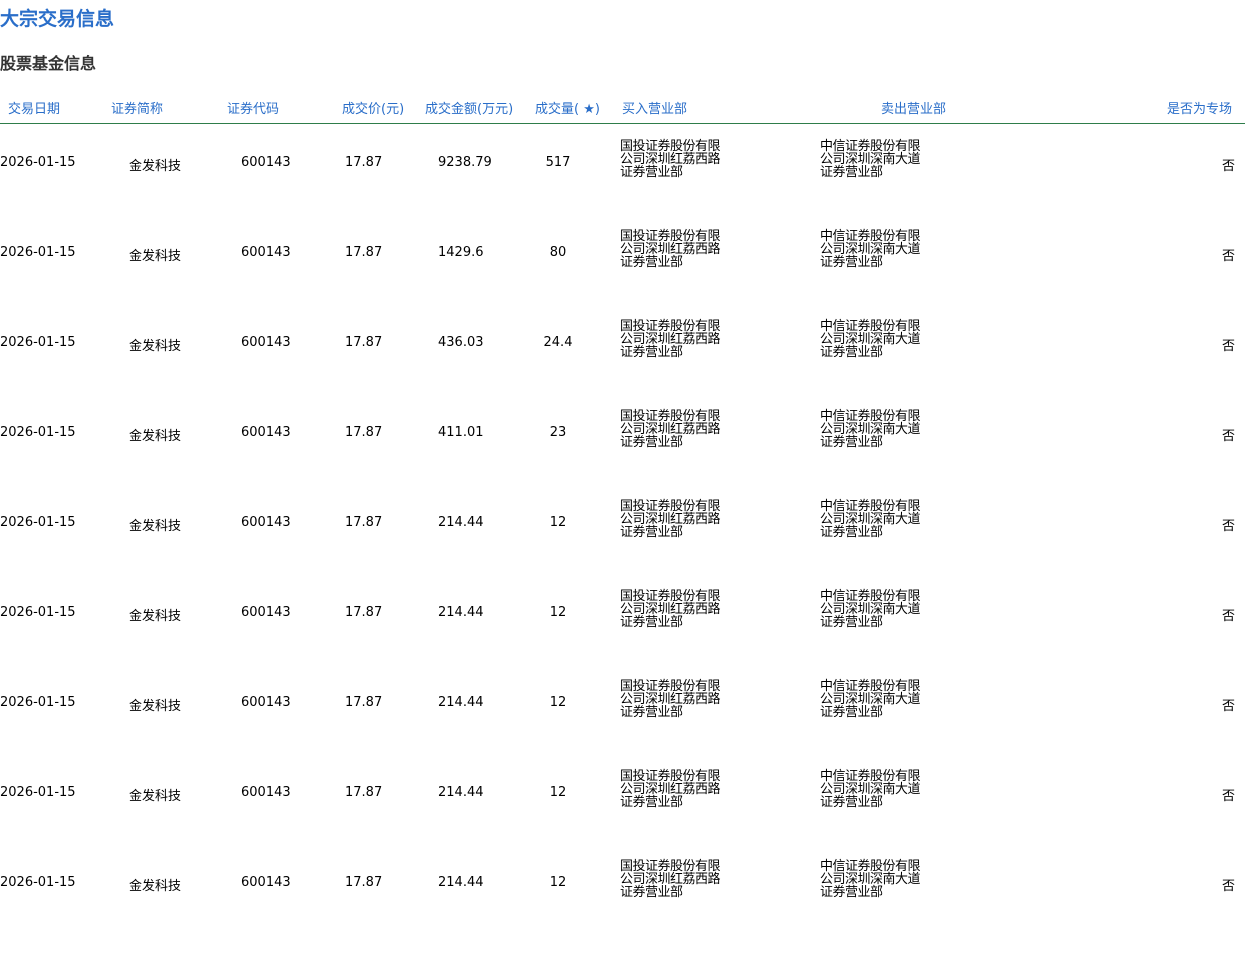 The height and width of the screenshot is (965, 1245). What do you see at coordinates (253, 107) in the screenshot?
I see `column-header-code: 证券代码` at bounding box center [253, 107].